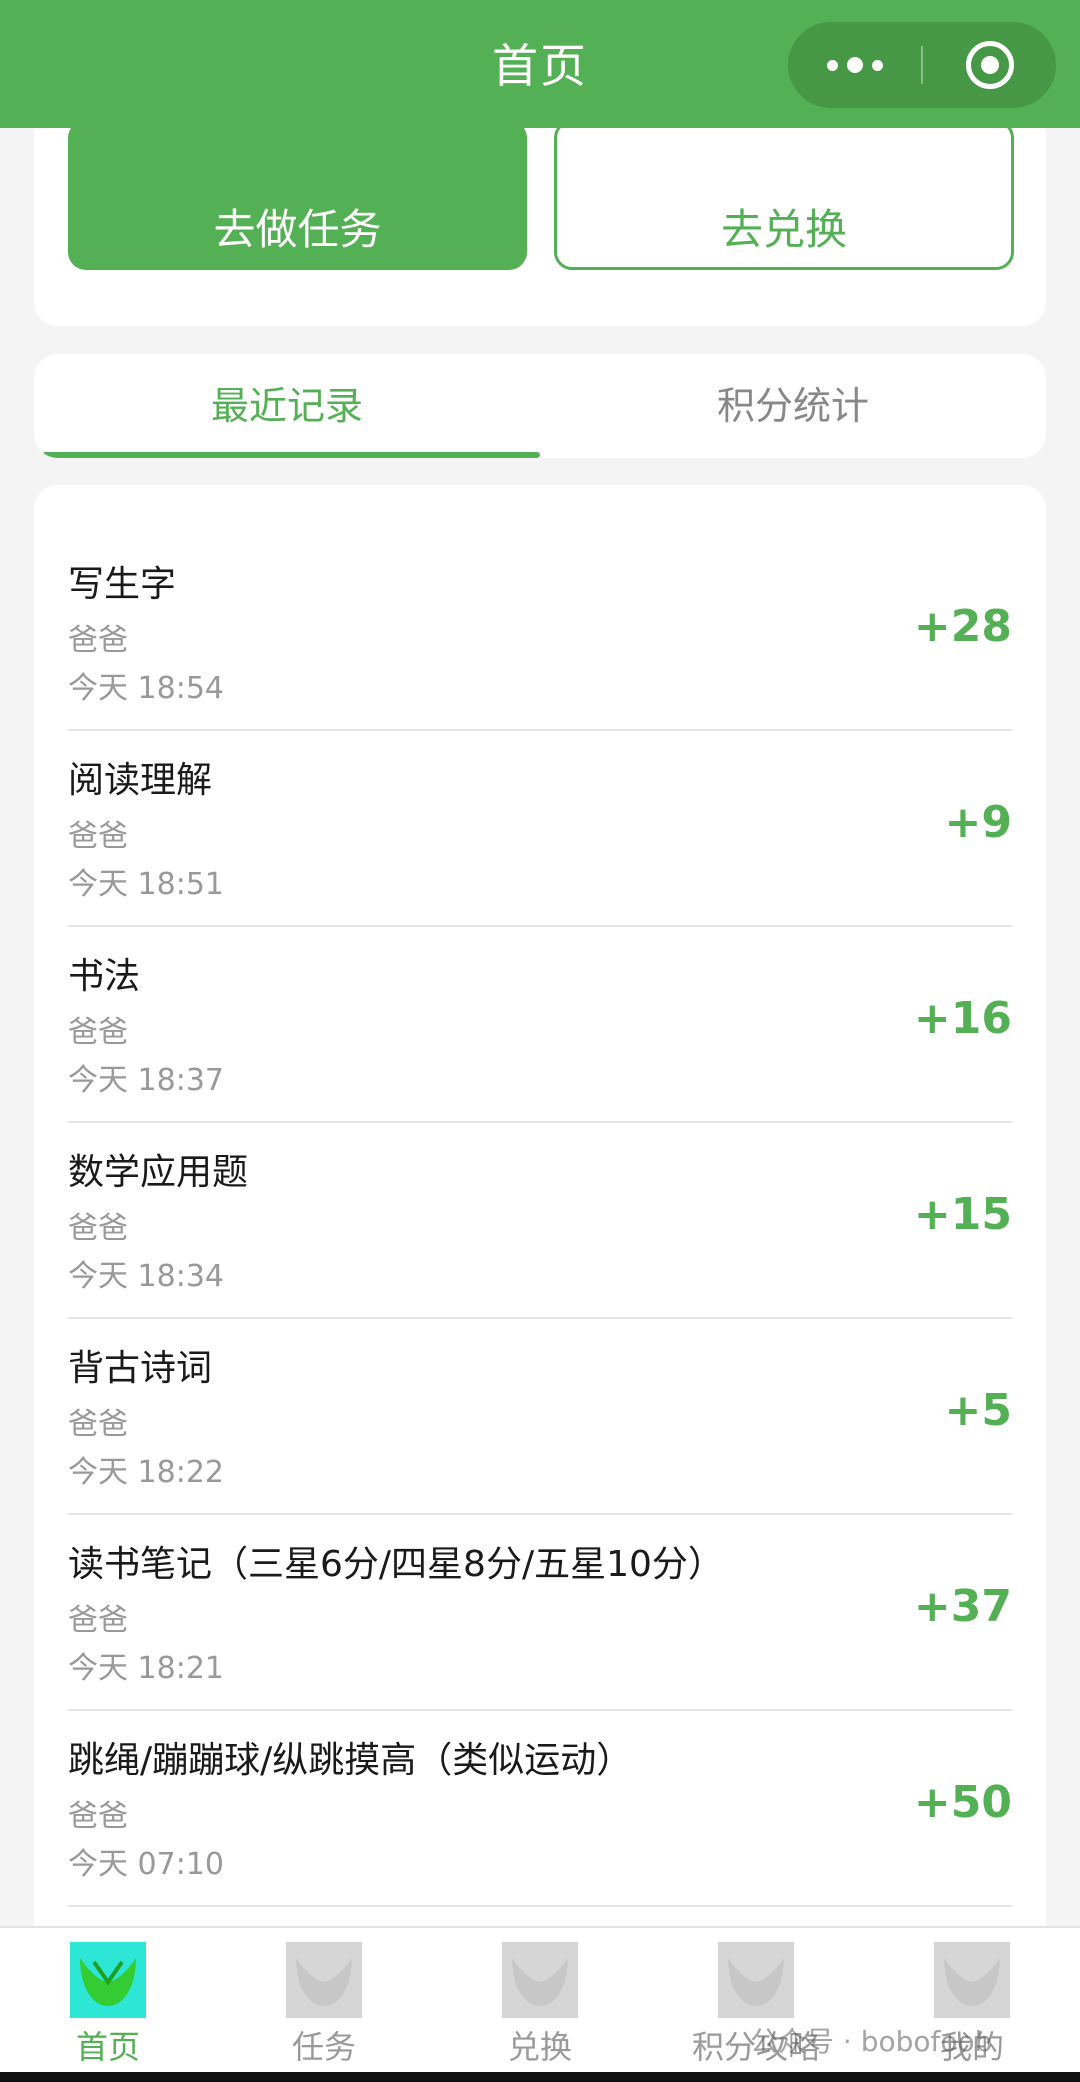 This screenshot has height=2082, width=1080. What do you see at coordinates (962, 626) in the screenshot?
I see `record-points: +28` at bounding box center [962, 626].